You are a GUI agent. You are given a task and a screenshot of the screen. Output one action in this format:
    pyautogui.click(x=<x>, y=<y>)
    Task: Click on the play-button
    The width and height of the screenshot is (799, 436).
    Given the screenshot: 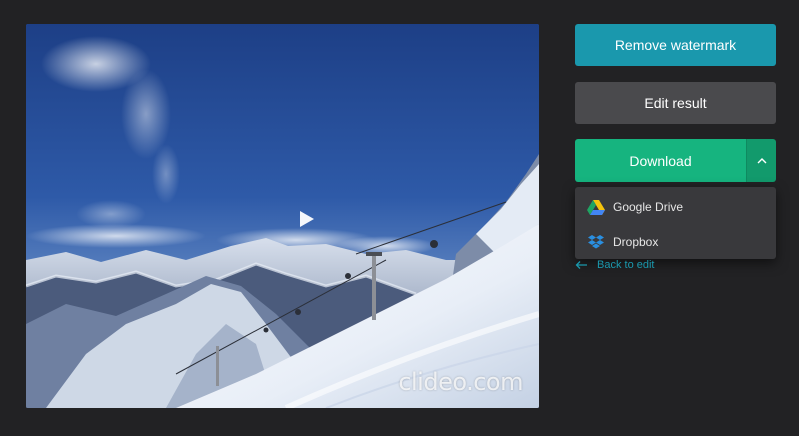 What is the action you would take?
    pyautogui.click(x=307, y=219)
    